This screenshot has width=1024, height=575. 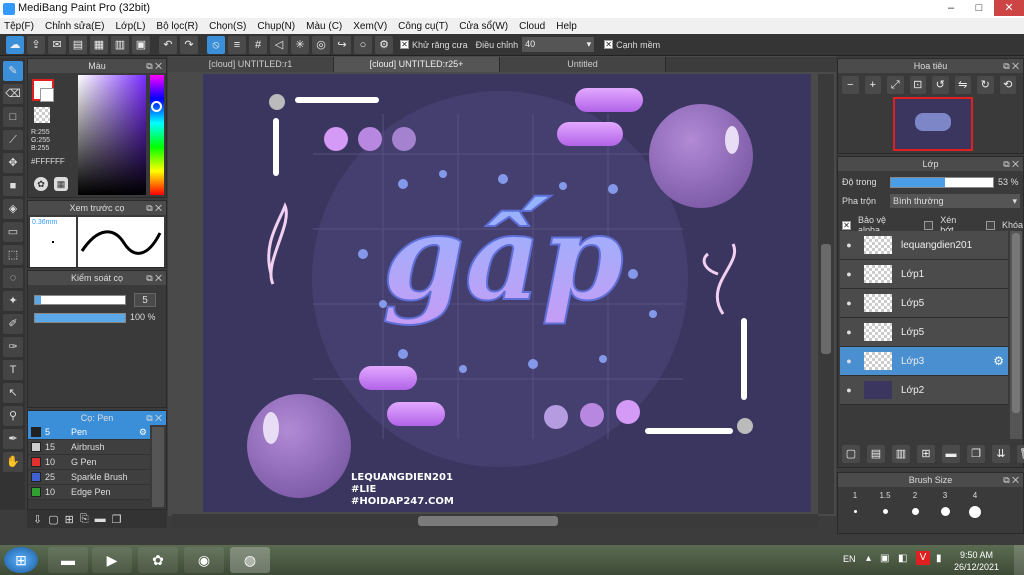 What do you see at coordinates (276, 26) in the screenshot?
I see `menu-snap: Chụp(N)` at bounding box center [276, 26].